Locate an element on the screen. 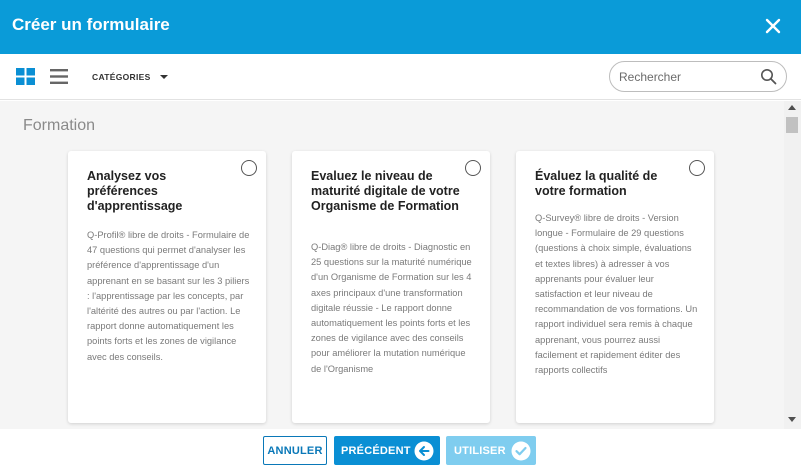 The height and width of the screenshot is (470, 801). dialog-title: Créer un formulaire is located at coordinates (91, 24).